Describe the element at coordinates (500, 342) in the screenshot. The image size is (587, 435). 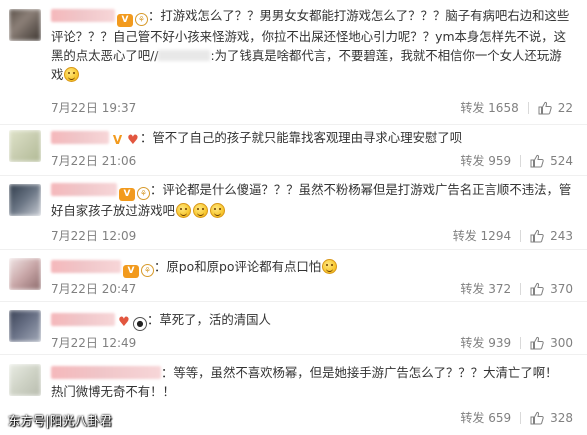
I see `repost-count: 939` at that location.